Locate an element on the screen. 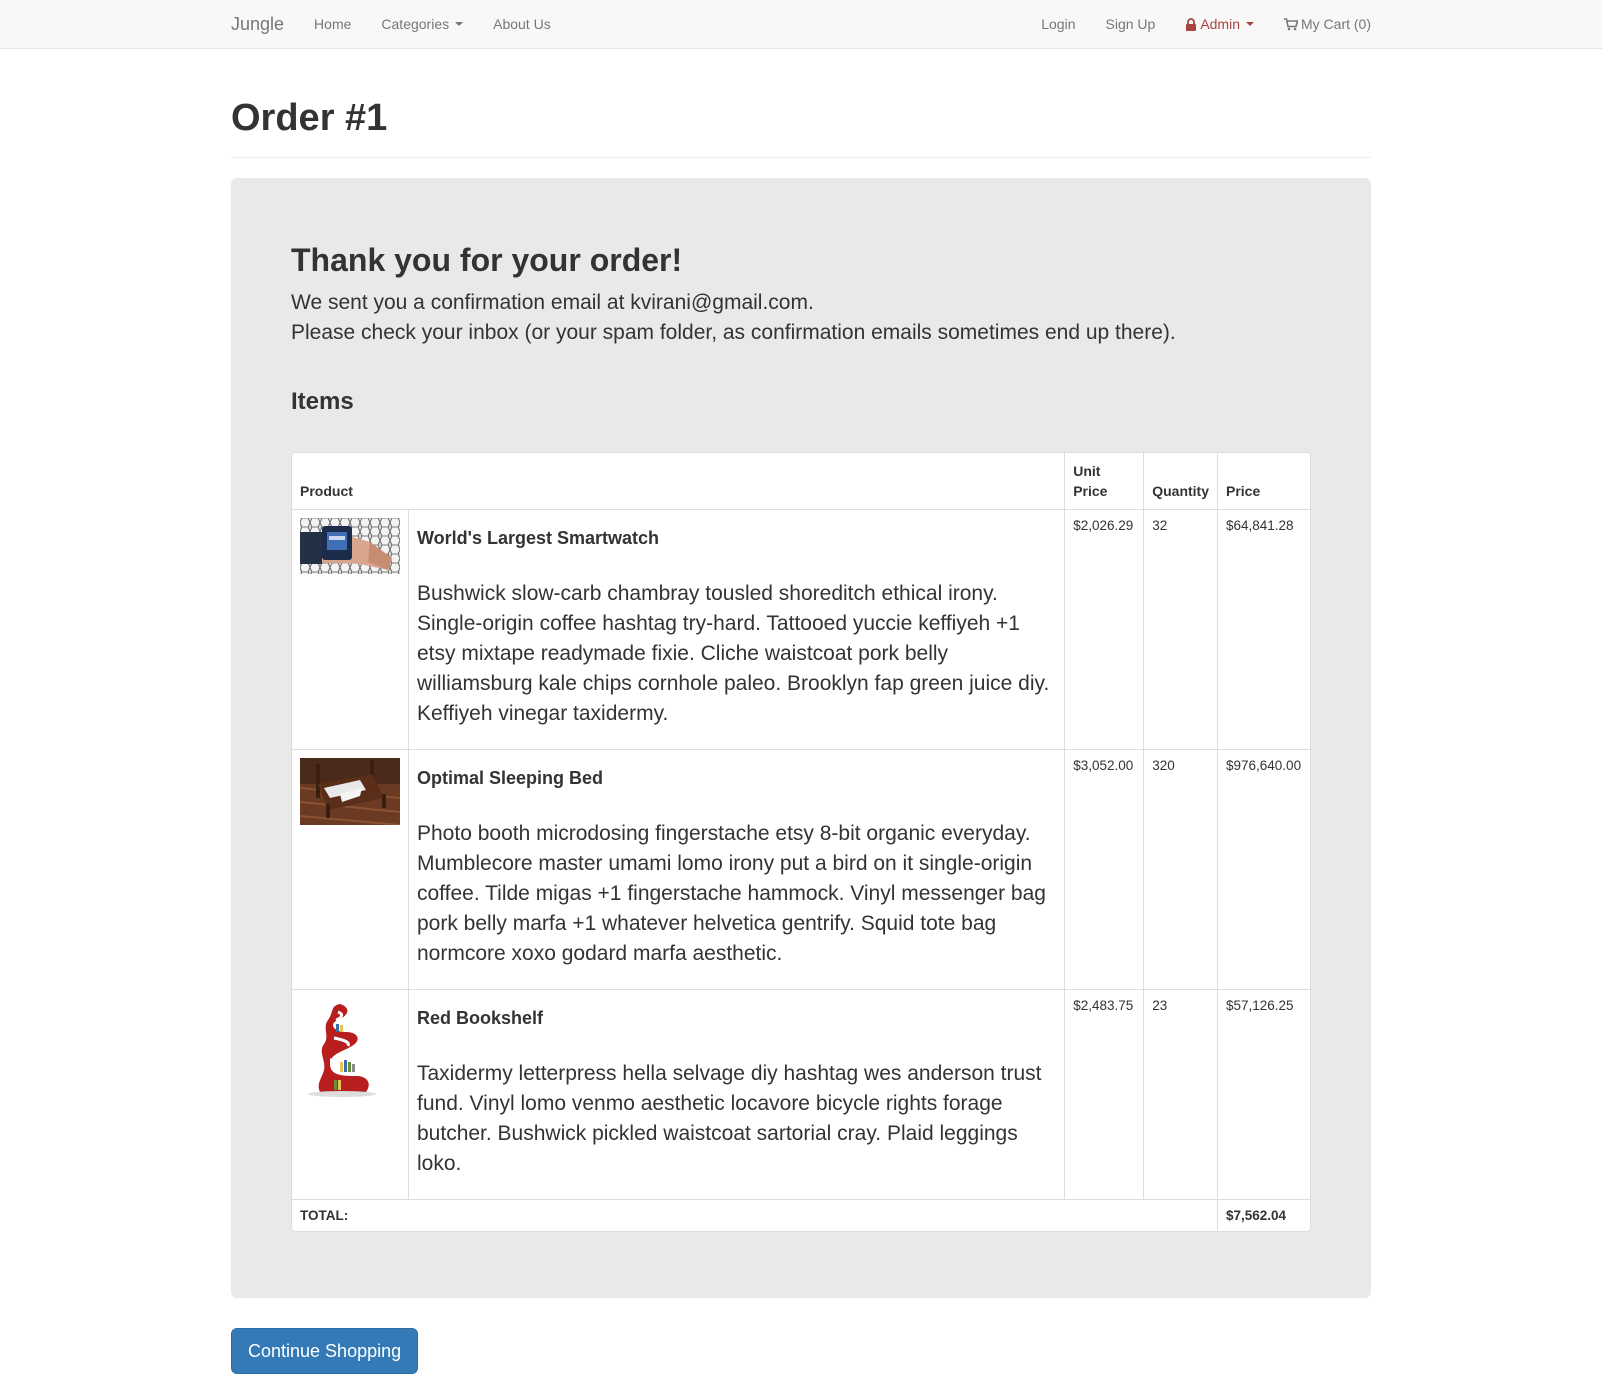 Image resolution: width=1602 pixels, height=1374 pixels. nav-categories-dropdown: Categories is located at coordinates (422, 24).